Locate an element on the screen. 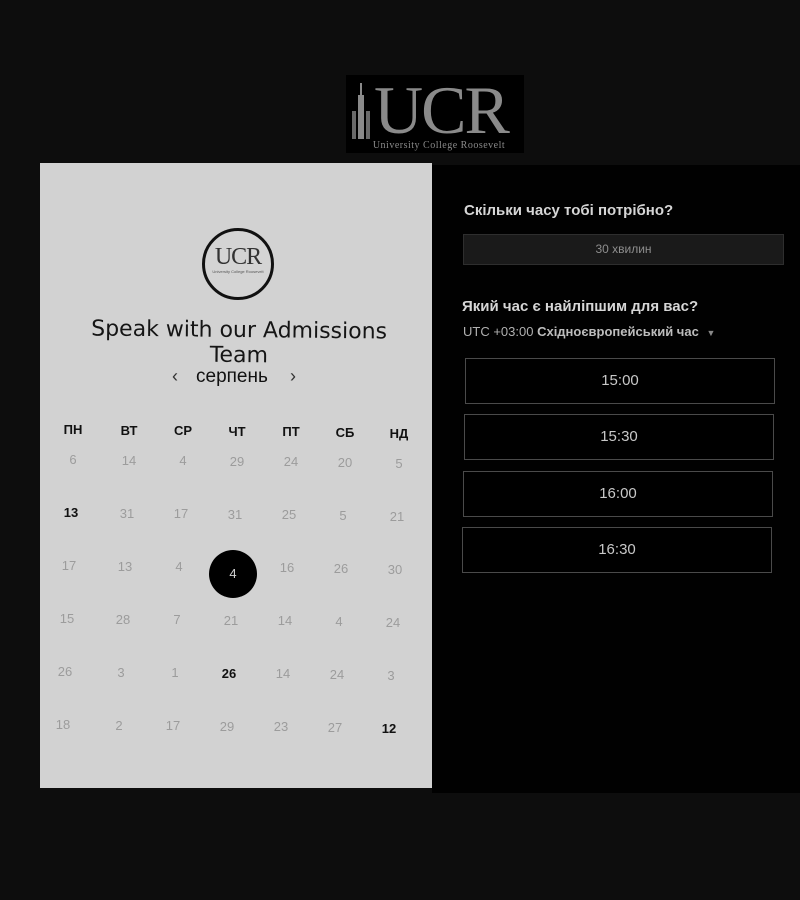 The height and width of the screenshot is (900, 800). selected-day: 4 is located at coordinates (233, 573).